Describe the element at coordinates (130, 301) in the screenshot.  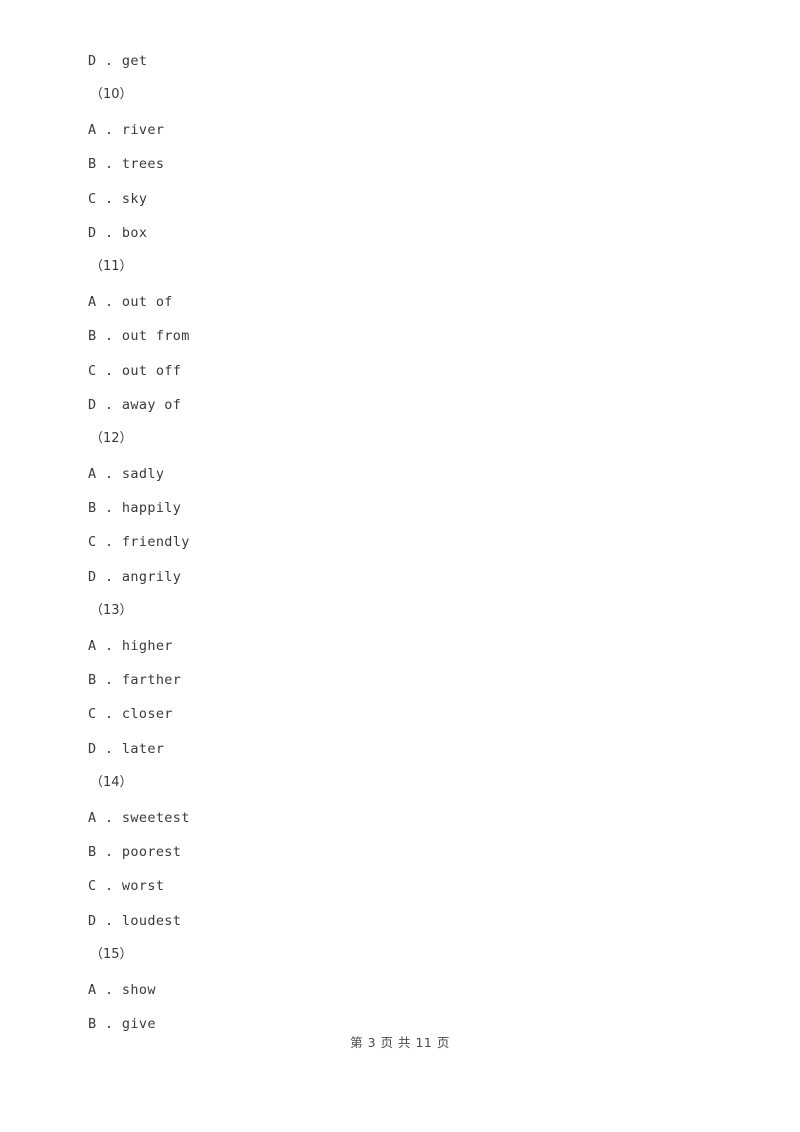
I see `answer-option: A . out of` at that location.